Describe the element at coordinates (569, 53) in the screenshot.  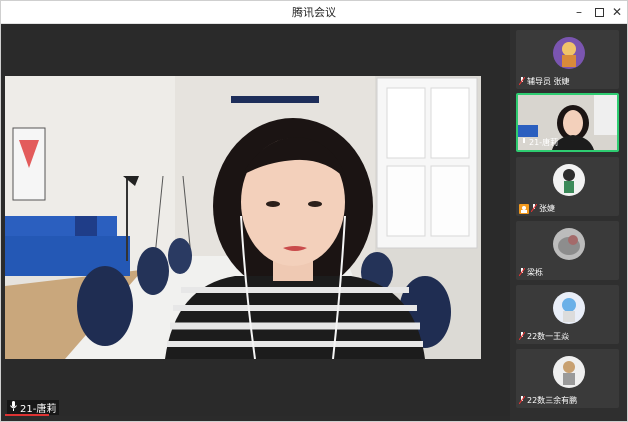
I see `purple-avatar-icon` at that location.